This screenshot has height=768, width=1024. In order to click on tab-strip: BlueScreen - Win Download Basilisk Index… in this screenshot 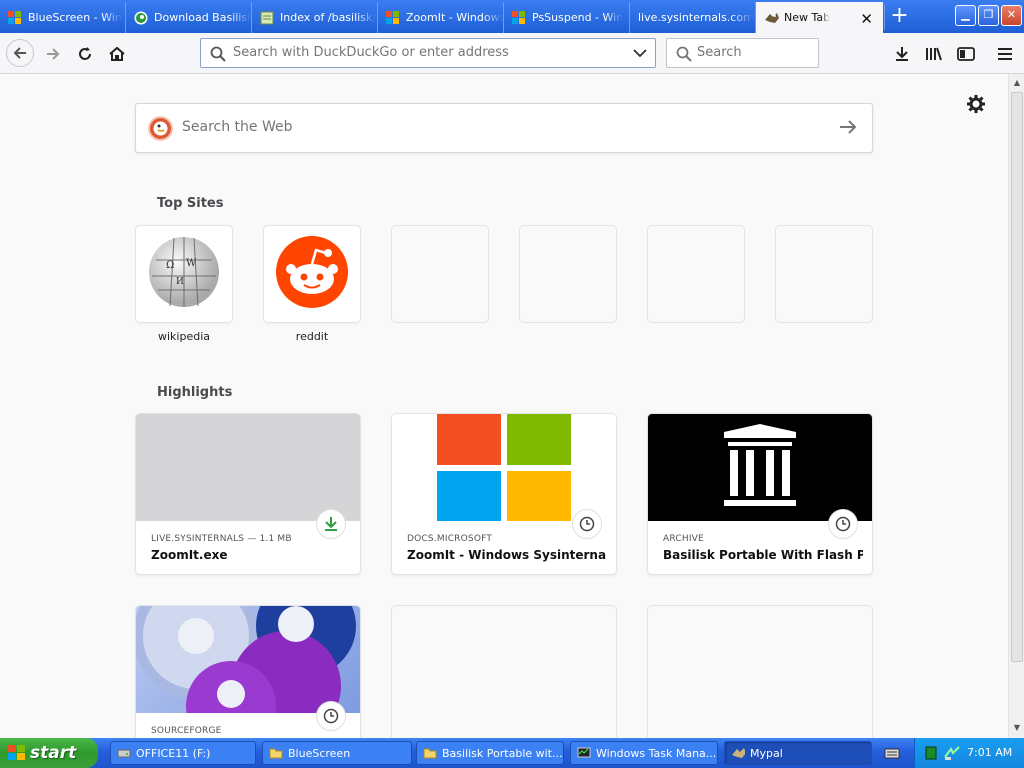, I will do `click(512, 16)`.